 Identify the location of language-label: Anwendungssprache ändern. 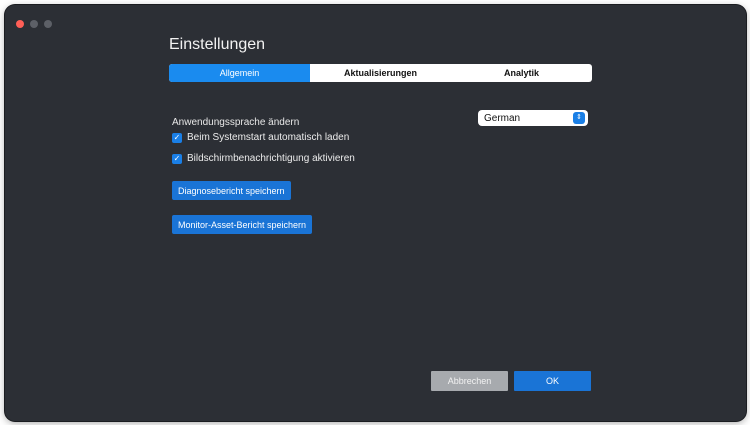
(236, 122).